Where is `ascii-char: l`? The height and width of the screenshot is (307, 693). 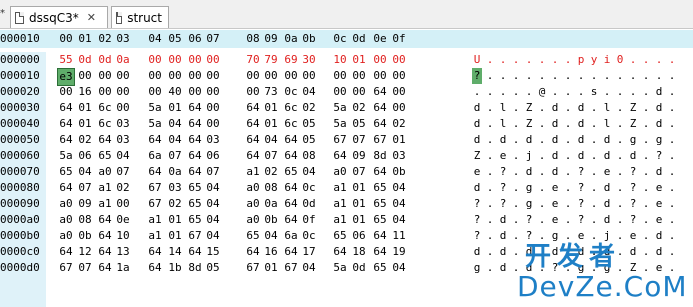
ascii-char: l is located at coordinates (503, 108).